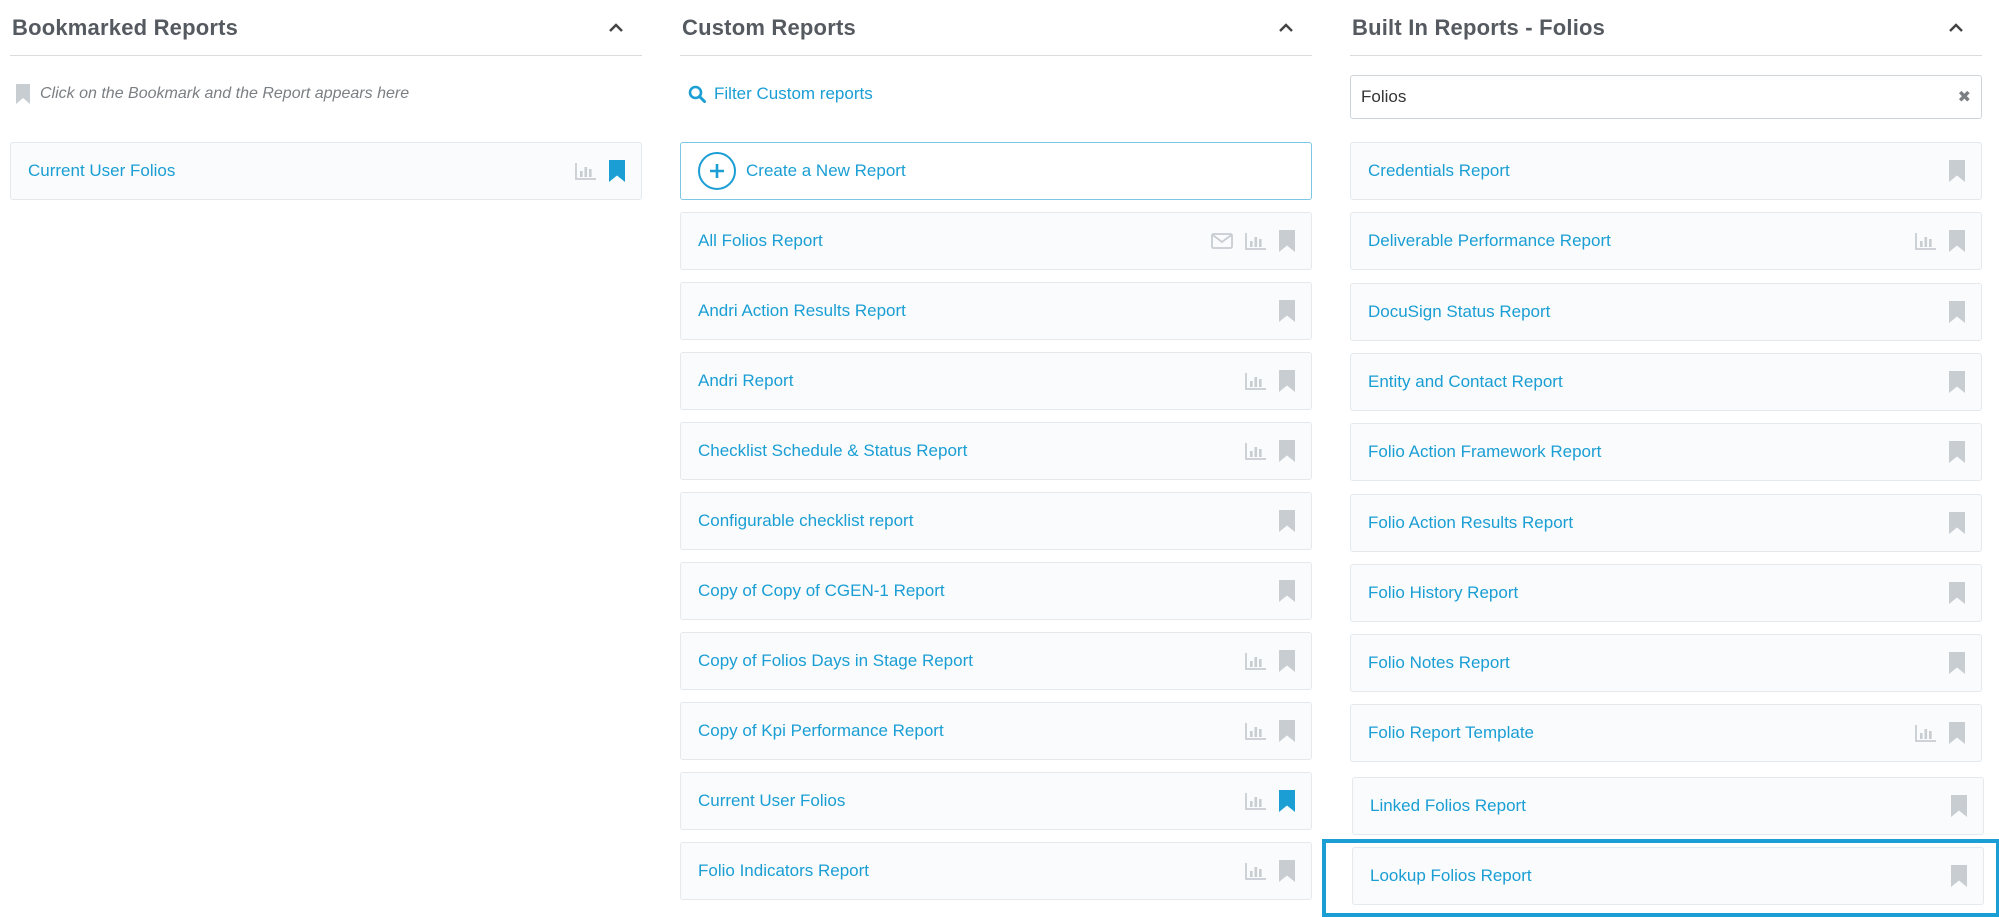 The height and width of the screenshot is (917, 1999). I want to click on report-item: Folio Indicators Report, so click(996, 871).